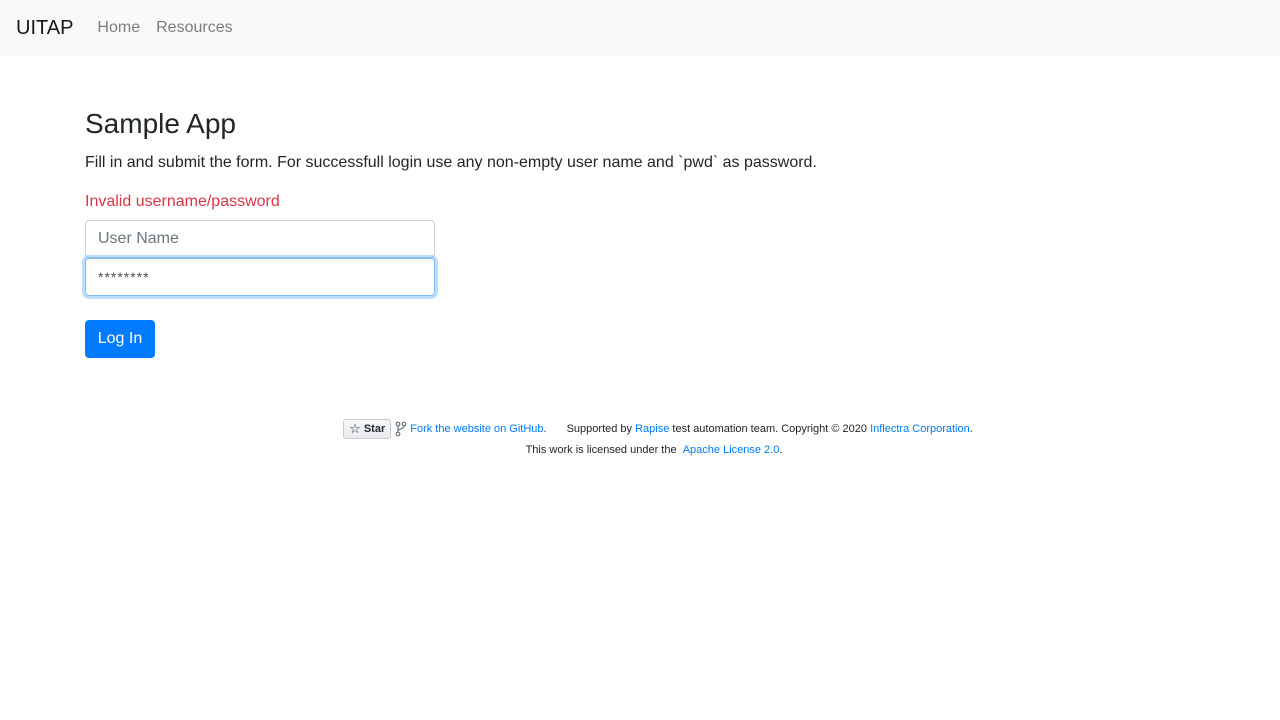 This screenshot has width=1280, height=720. What do you see at coordinates (476, 429) in the screenshot?
I see `fork-github-link: Fork the website on GitHub` at bounding box center [476, 429].